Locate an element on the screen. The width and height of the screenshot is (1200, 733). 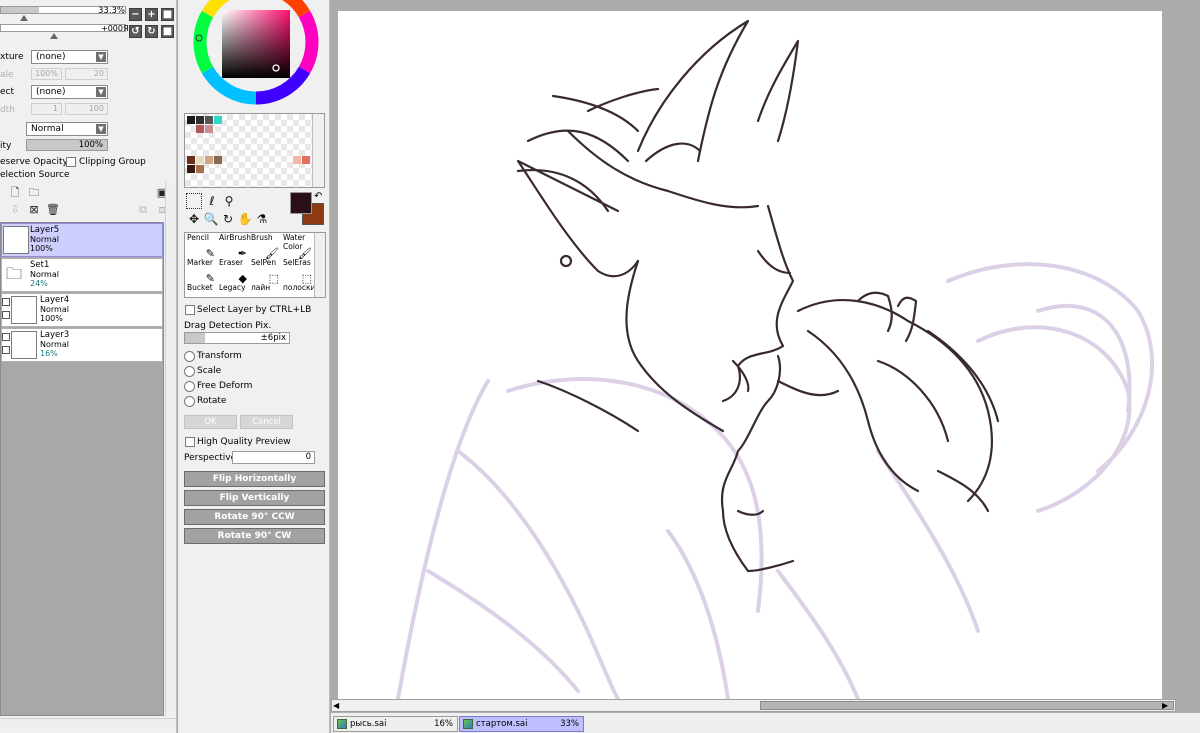
rotate-radio is located at coordinates (189, 401).